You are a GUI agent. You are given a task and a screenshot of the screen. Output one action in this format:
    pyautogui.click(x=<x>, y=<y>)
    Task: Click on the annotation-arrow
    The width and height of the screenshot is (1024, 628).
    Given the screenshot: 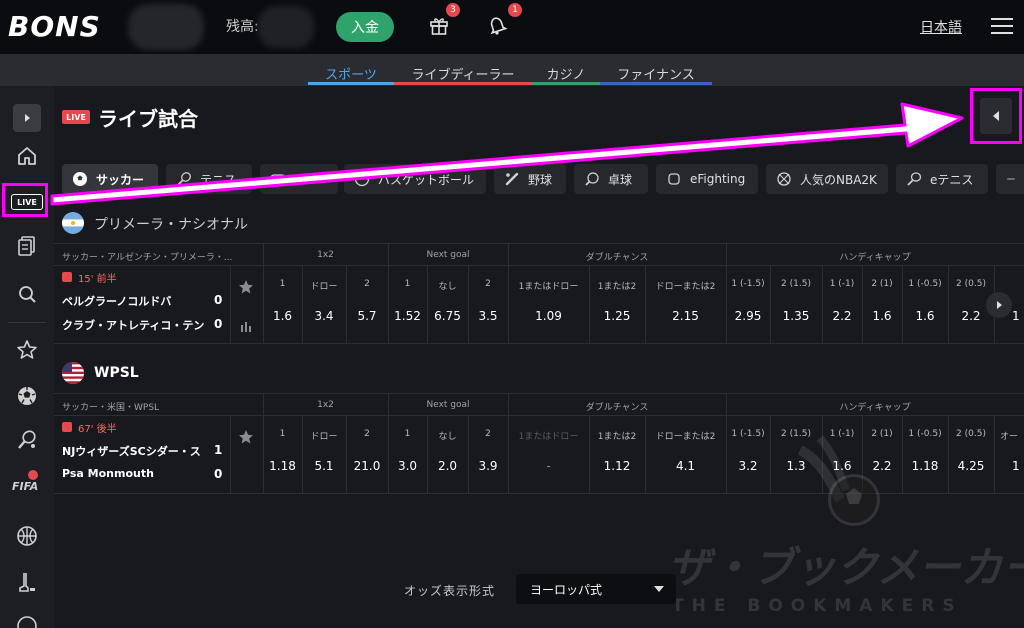 What is the action you would take?
    pyautogui.click(x=507, y=154)
    